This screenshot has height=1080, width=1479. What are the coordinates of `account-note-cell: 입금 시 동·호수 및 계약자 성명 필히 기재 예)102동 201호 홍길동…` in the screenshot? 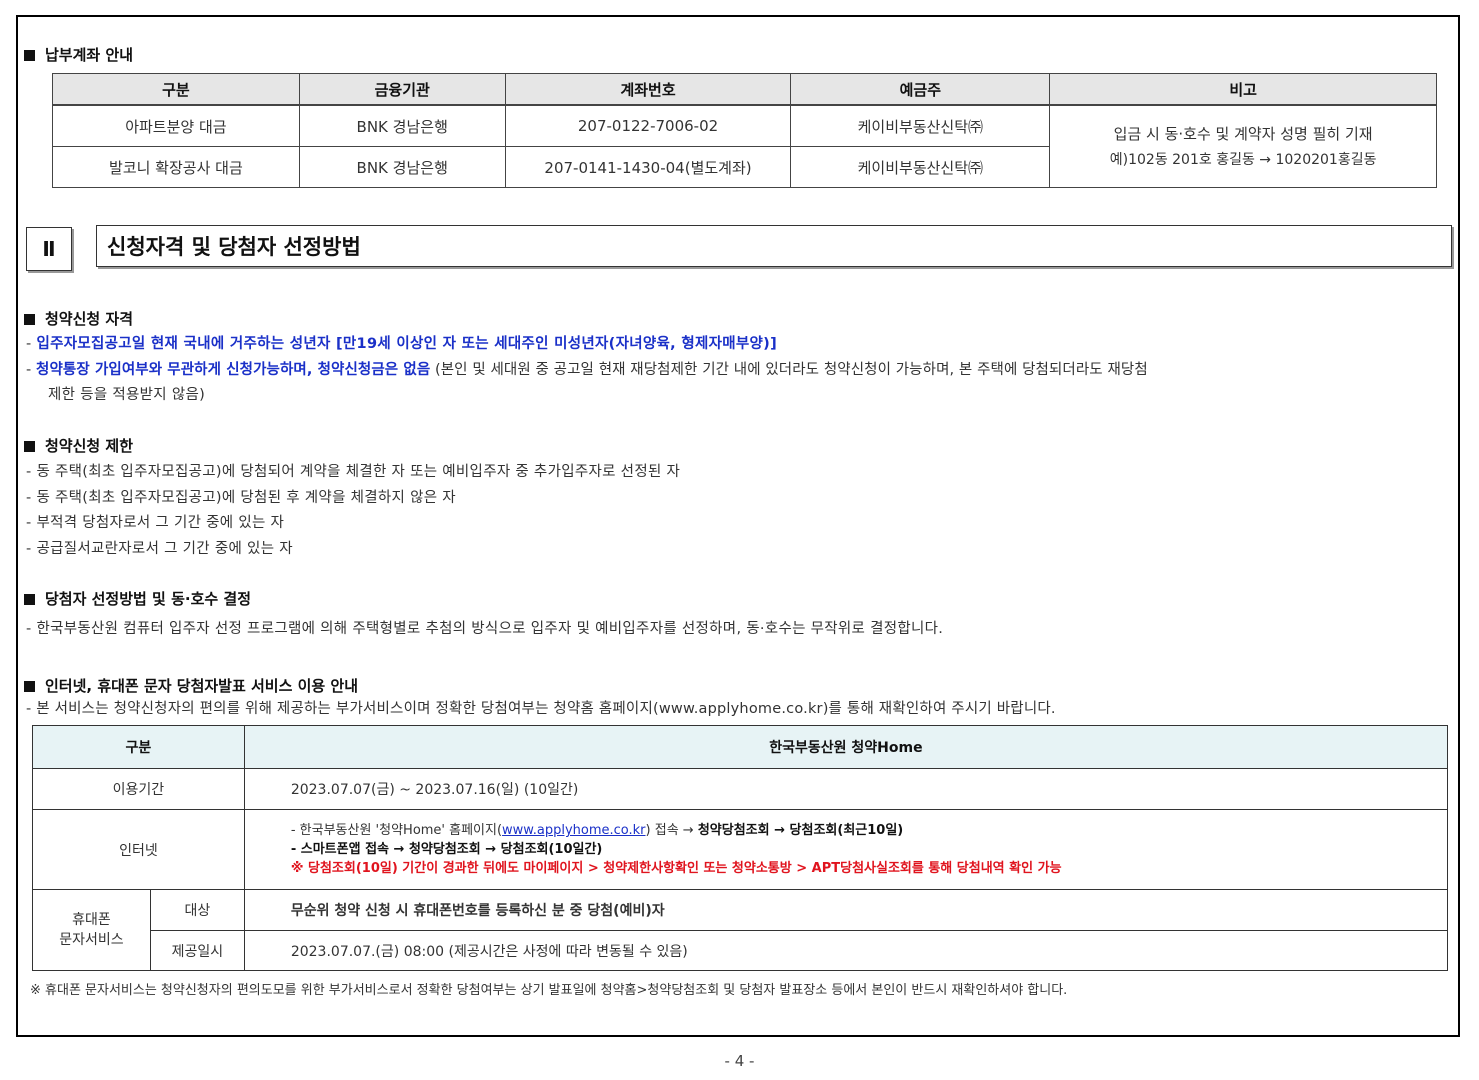 It's located at (1243, 146).